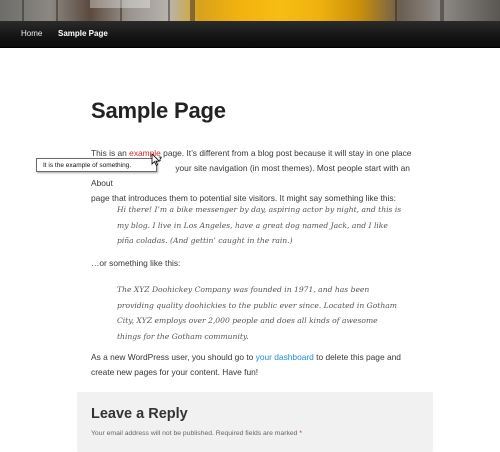 The width and height of the screenshot is (500, 452). Describe the element at coordinates (31, 34) in the screenshot. I see `nav-item-home: Home` at that location.